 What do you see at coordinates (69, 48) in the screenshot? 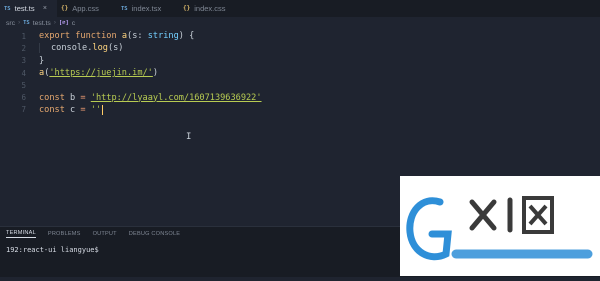
I see `identifier: console` at bounding box center [69, 48].